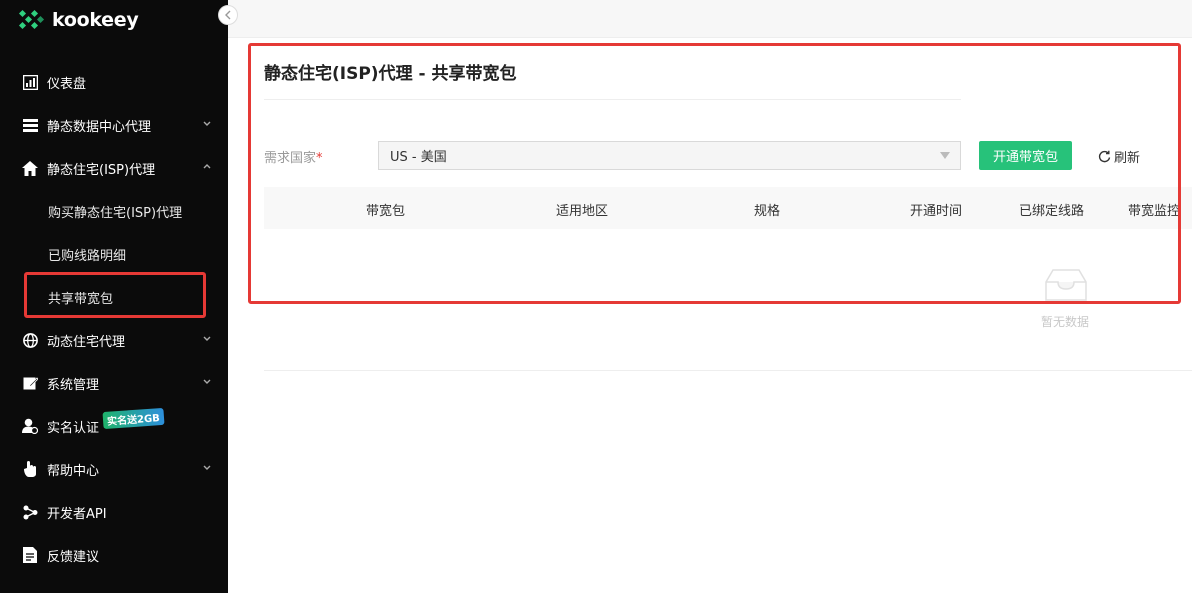  What do you see at coordinates (99, 127) in the screenshot?
I see `sidebar-item-label: 静态数据中心代理` at bounding box center [99, 127].